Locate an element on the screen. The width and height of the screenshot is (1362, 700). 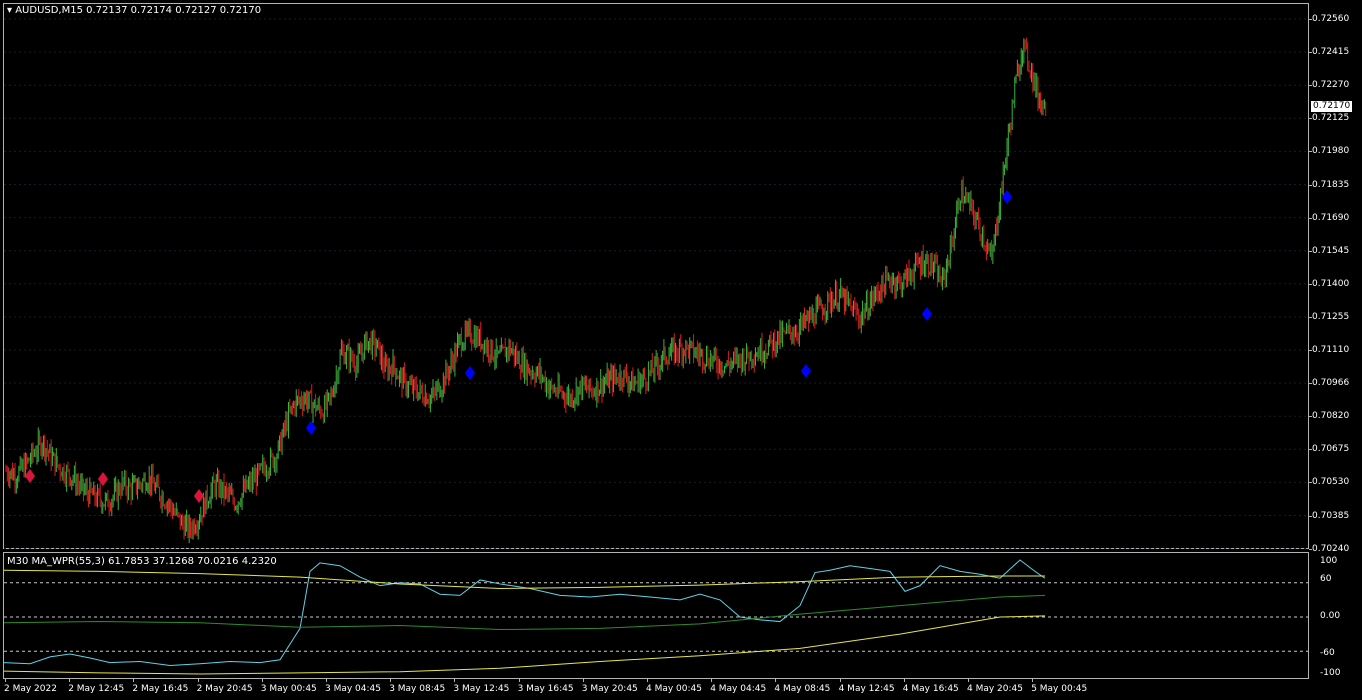
wpr-line is located at coordinates (524, 612).